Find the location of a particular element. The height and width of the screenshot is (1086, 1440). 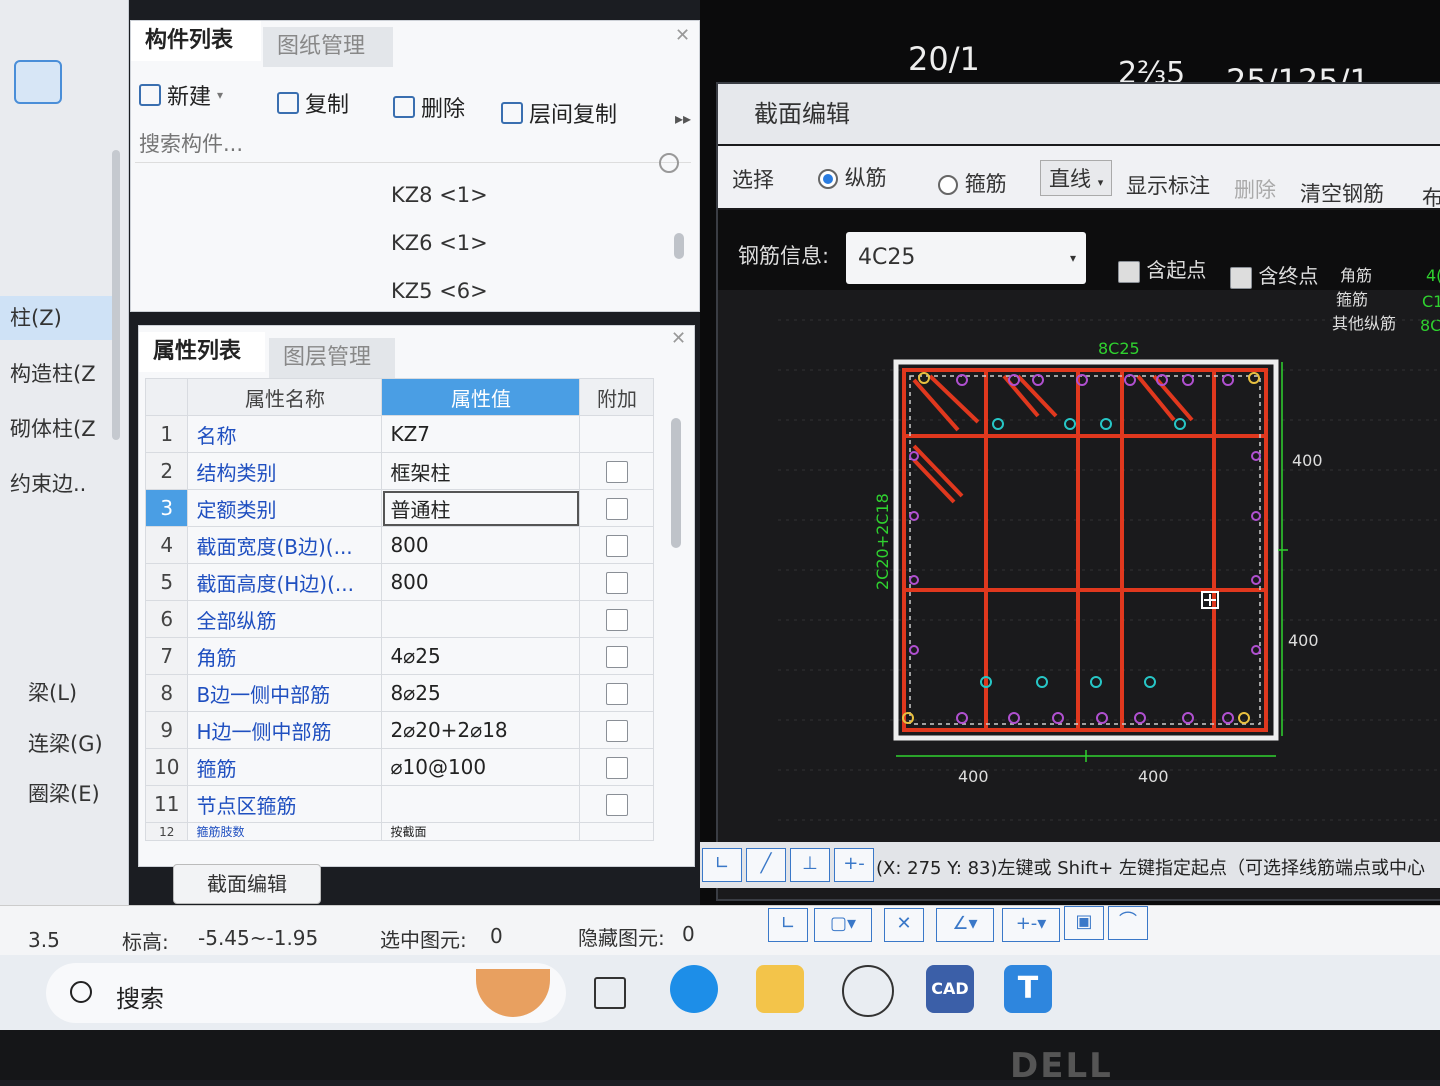

table-row: 10 箍筋 ⌀10@100 is located at coordinates (399, 767).